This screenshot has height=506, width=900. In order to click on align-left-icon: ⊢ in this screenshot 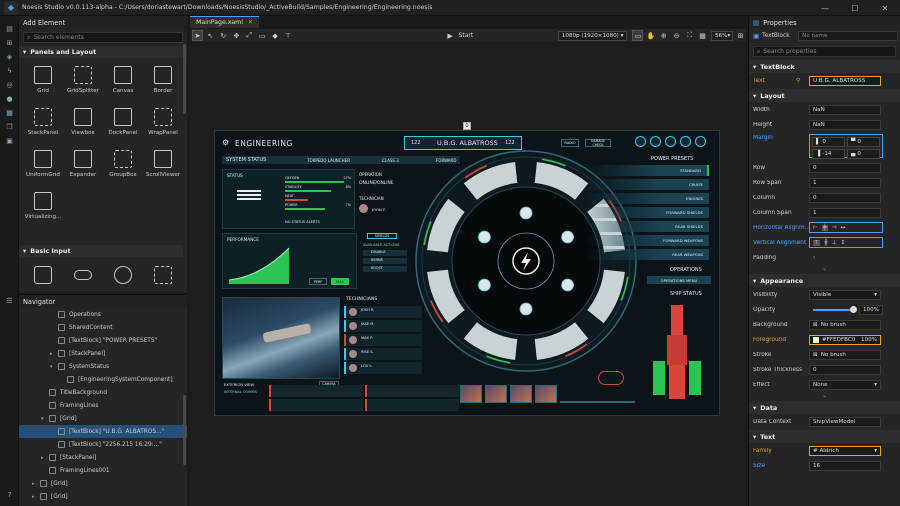, I will do `click(815, 228)`.